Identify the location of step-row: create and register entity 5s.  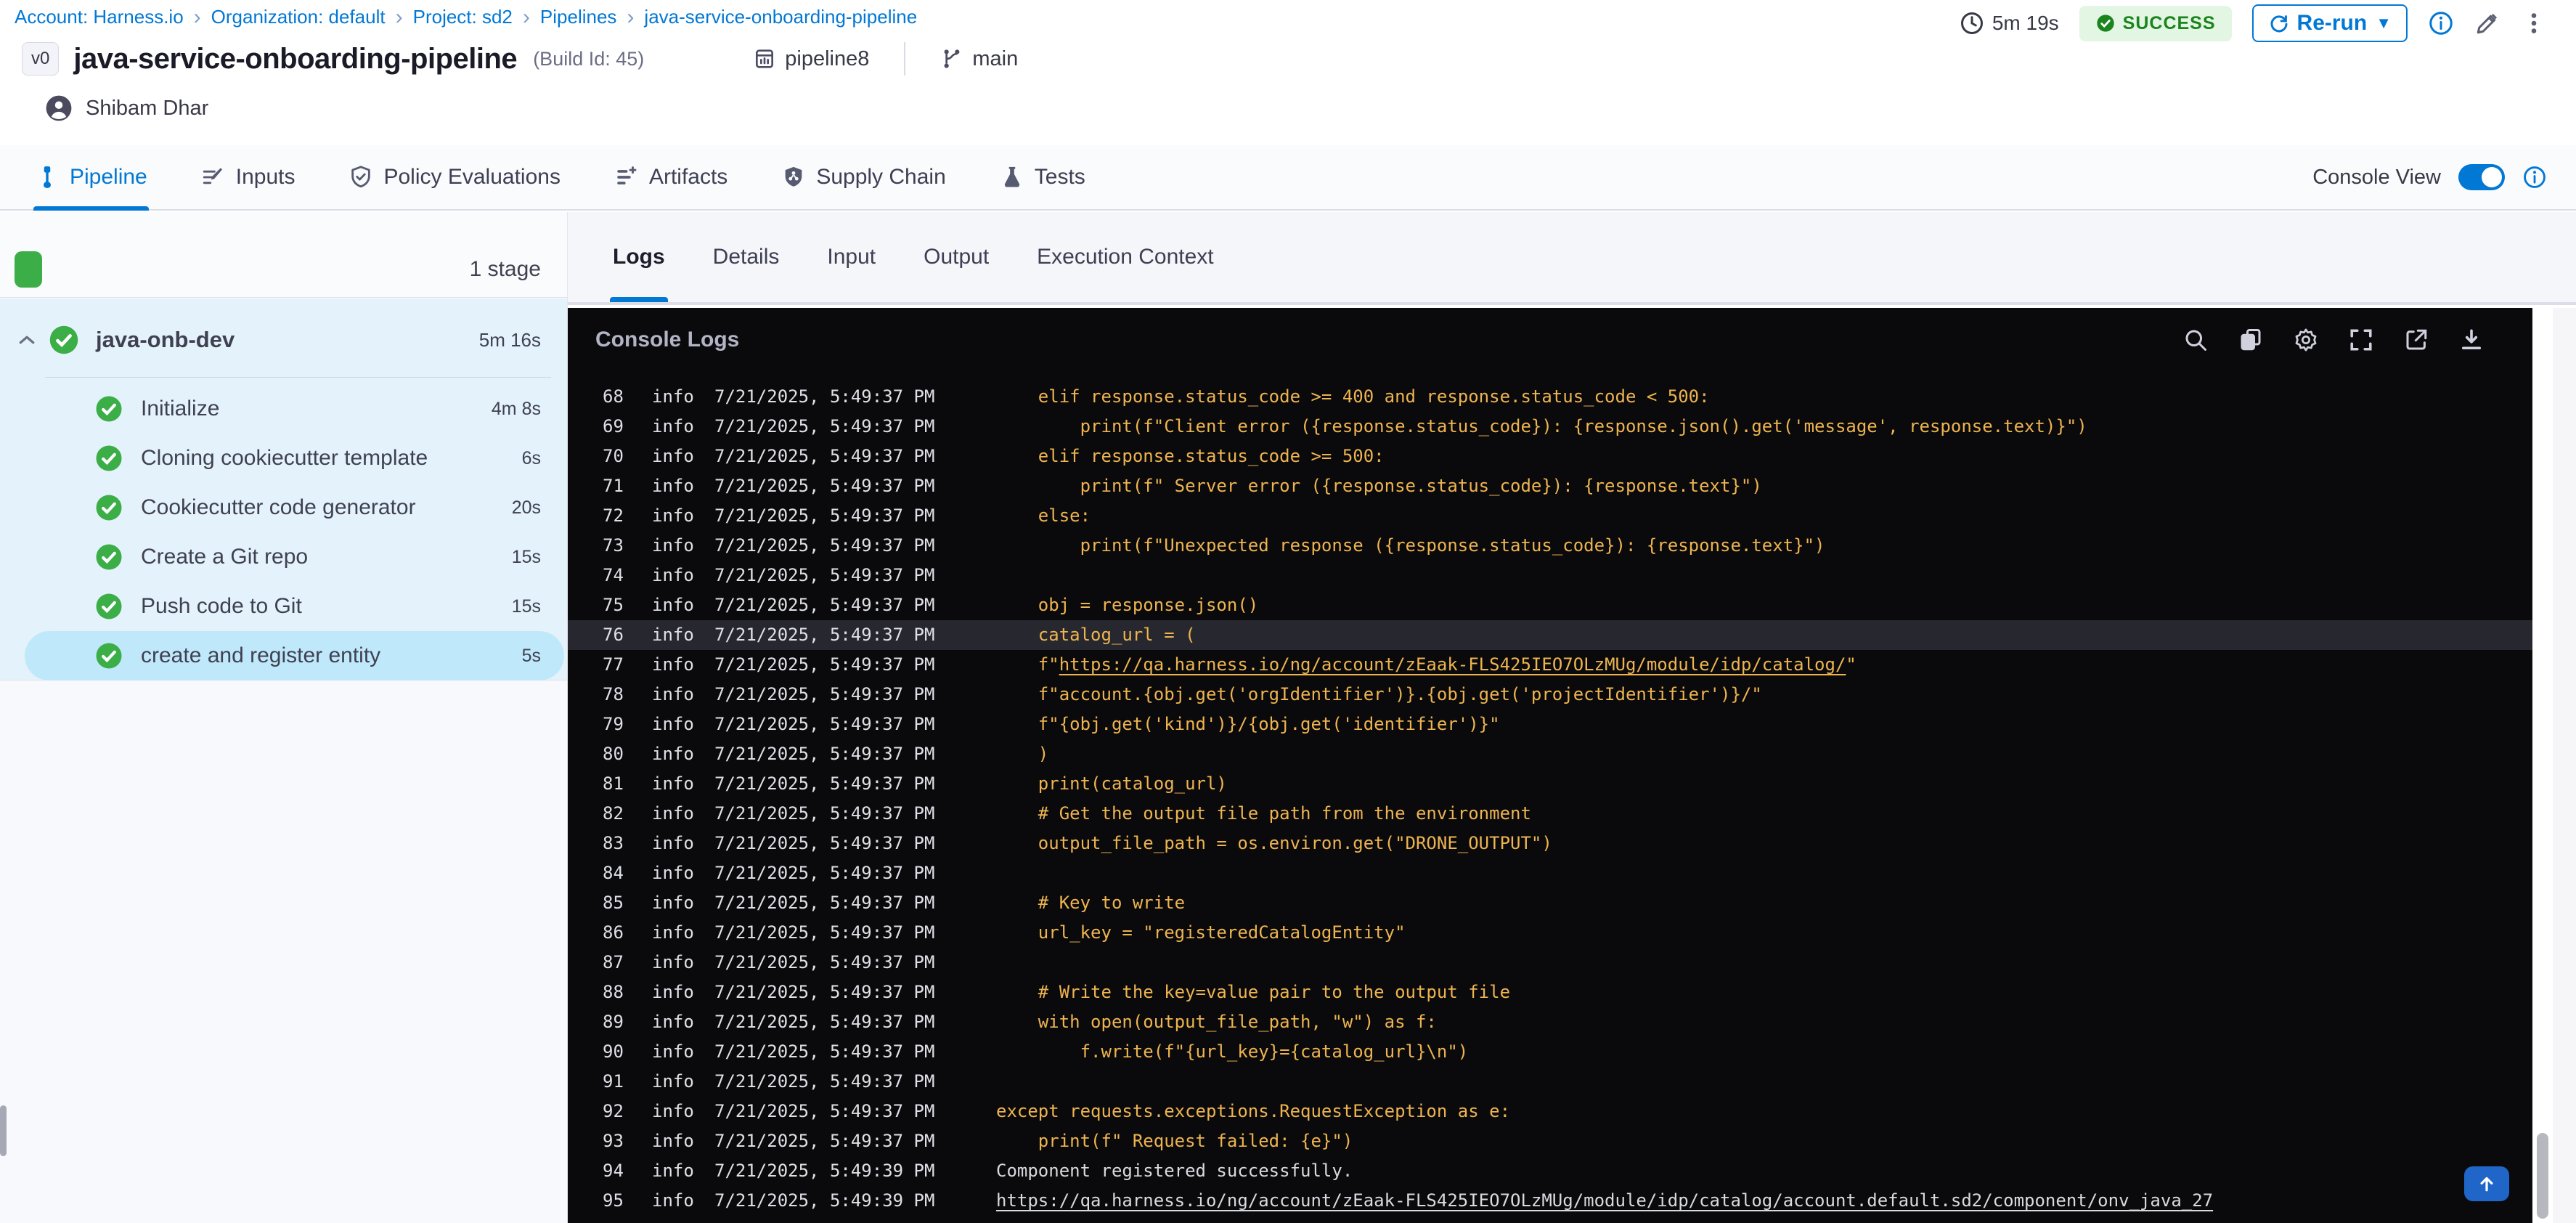
(283, 655).